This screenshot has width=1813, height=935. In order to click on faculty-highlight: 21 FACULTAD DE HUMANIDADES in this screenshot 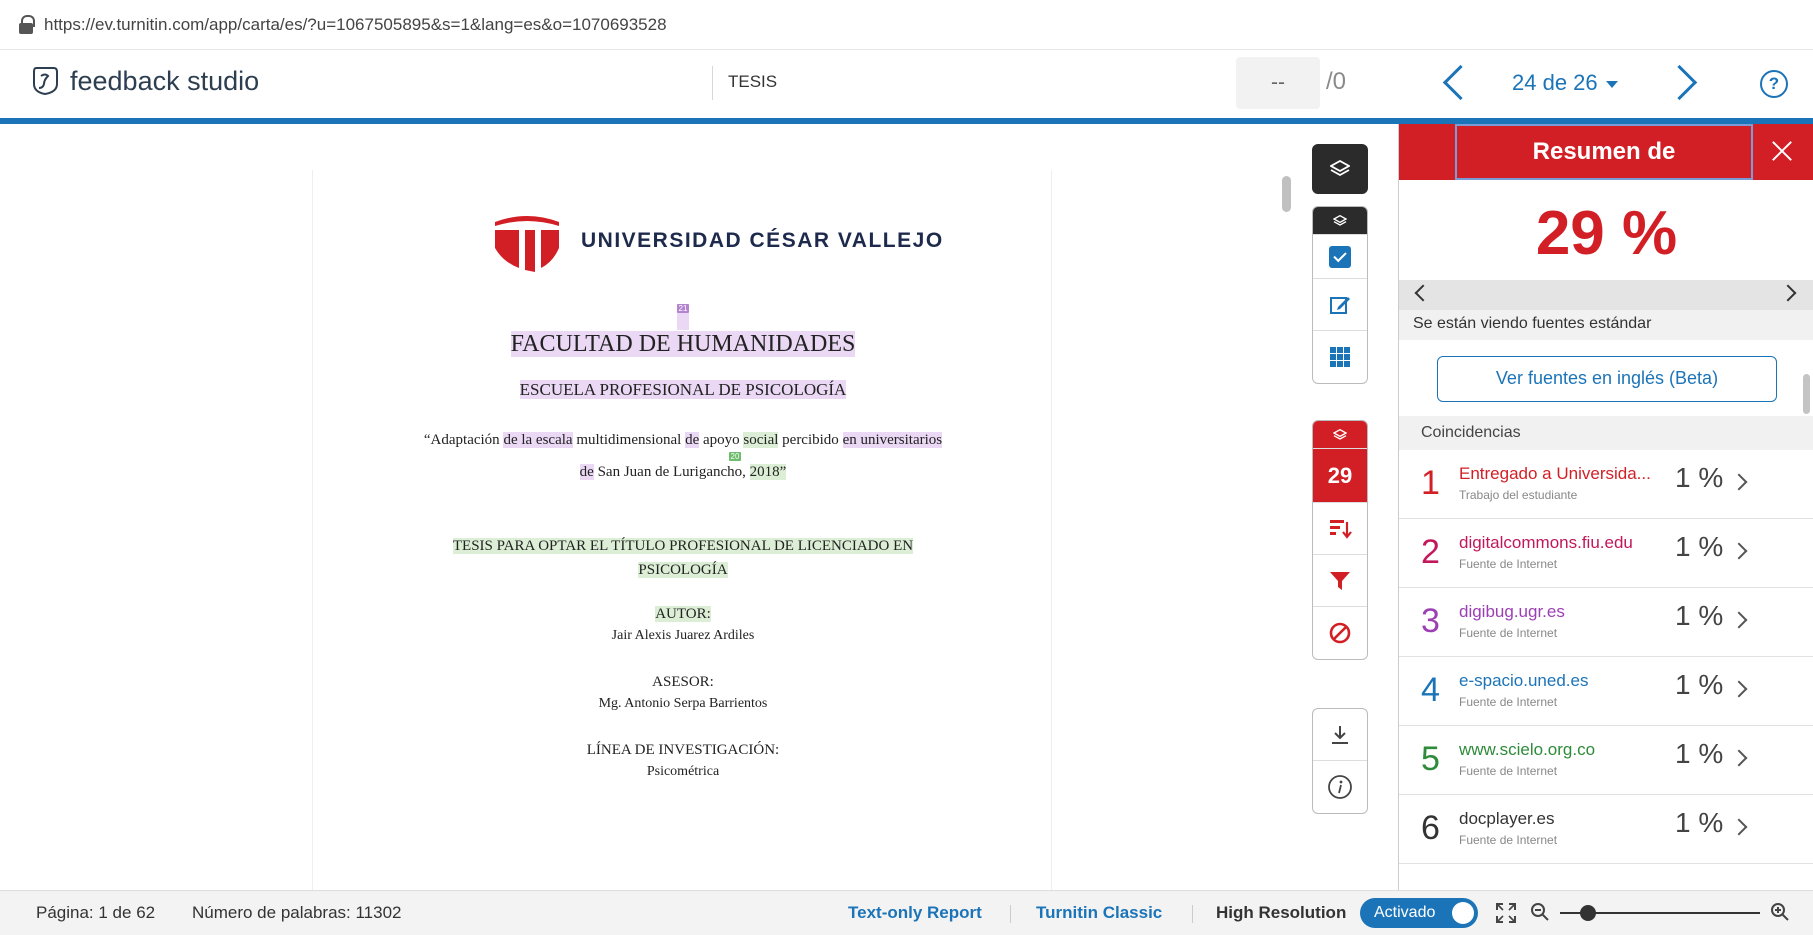, I will do `click(683, 330)`.